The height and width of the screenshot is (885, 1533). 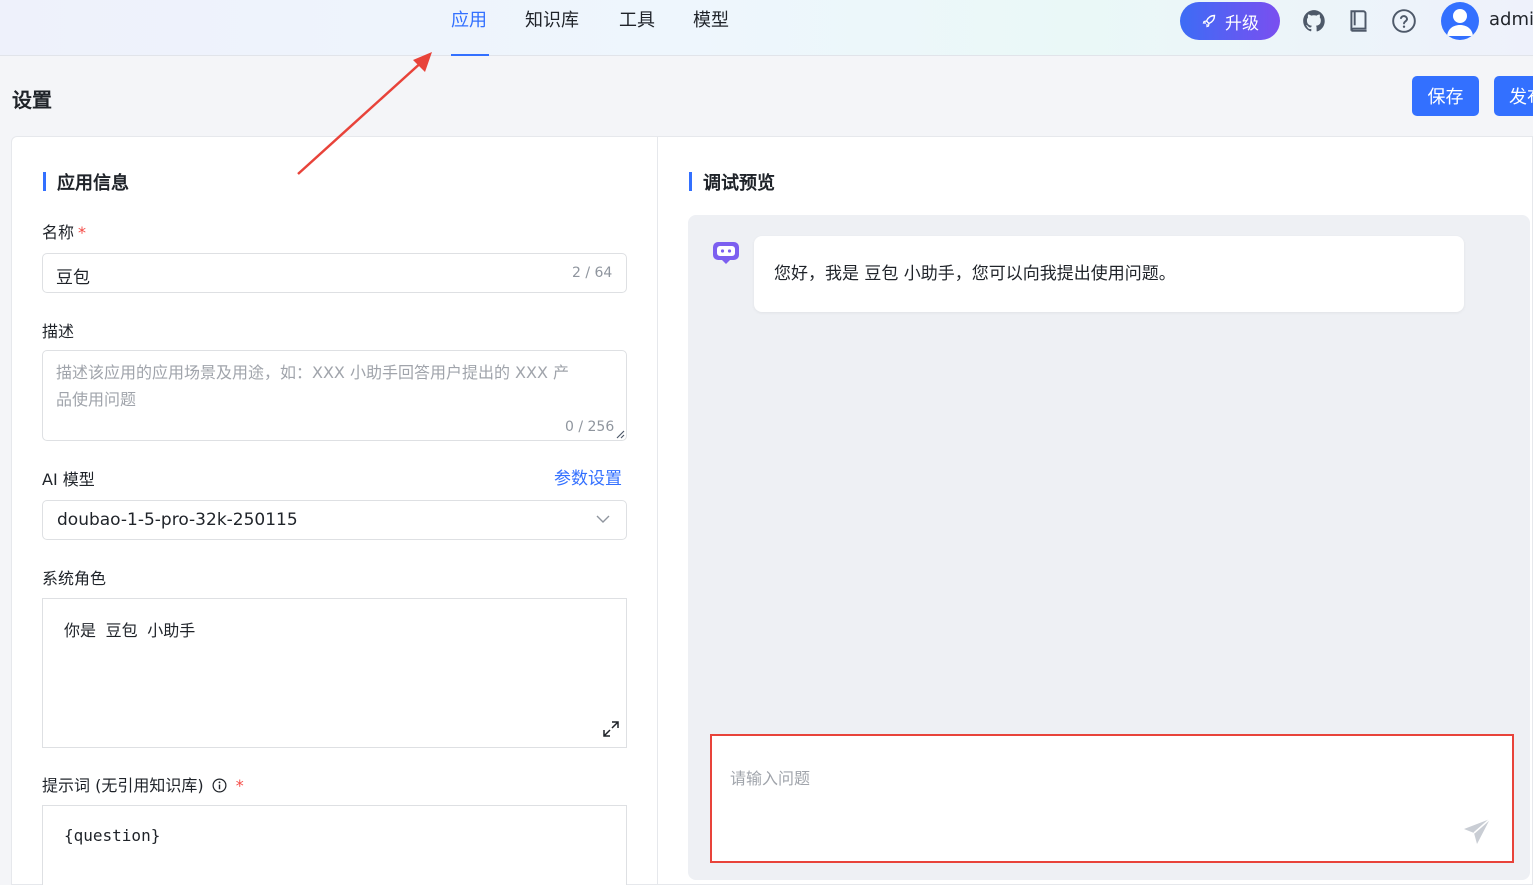 What do you see at coordinates (112, 835) in the screenshot?
I see `prompt-value: {question}` at bounding box center [112, 835].